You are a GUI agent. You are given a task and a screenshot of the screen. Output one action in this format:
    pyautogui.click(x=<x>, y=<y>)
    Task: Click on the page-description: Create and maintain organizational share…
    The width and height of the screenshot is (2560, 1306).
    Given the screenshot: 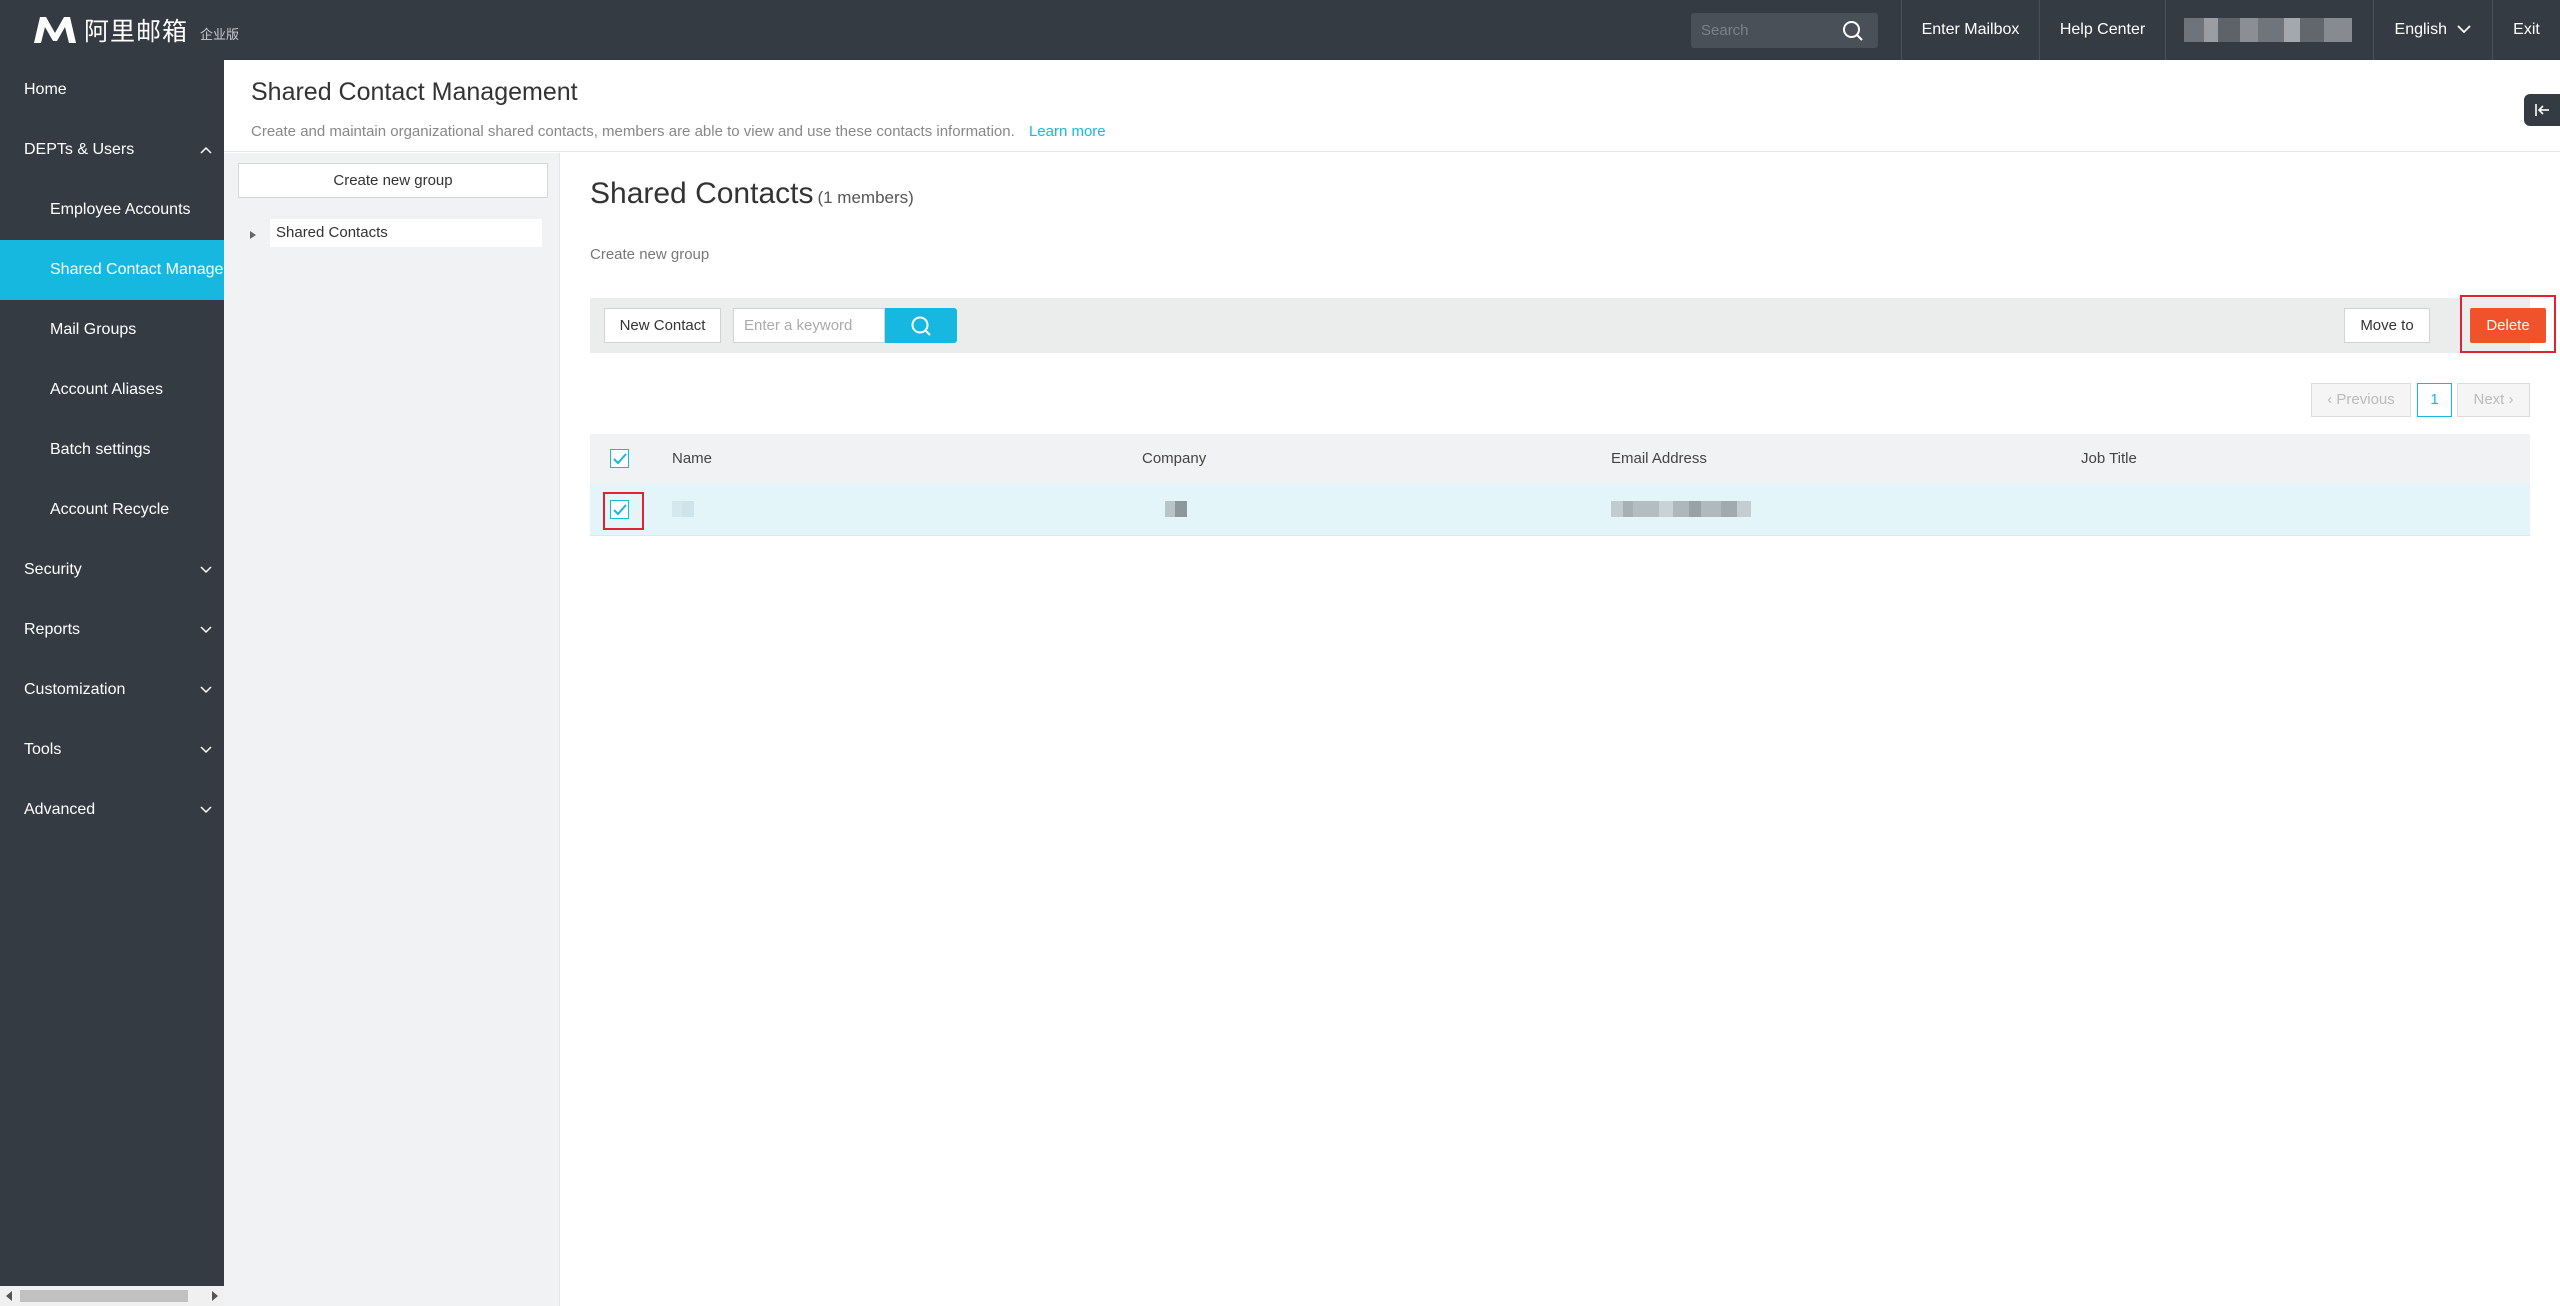 What is the action you would take?
    pyautogui.click(x=678, y=131)
    